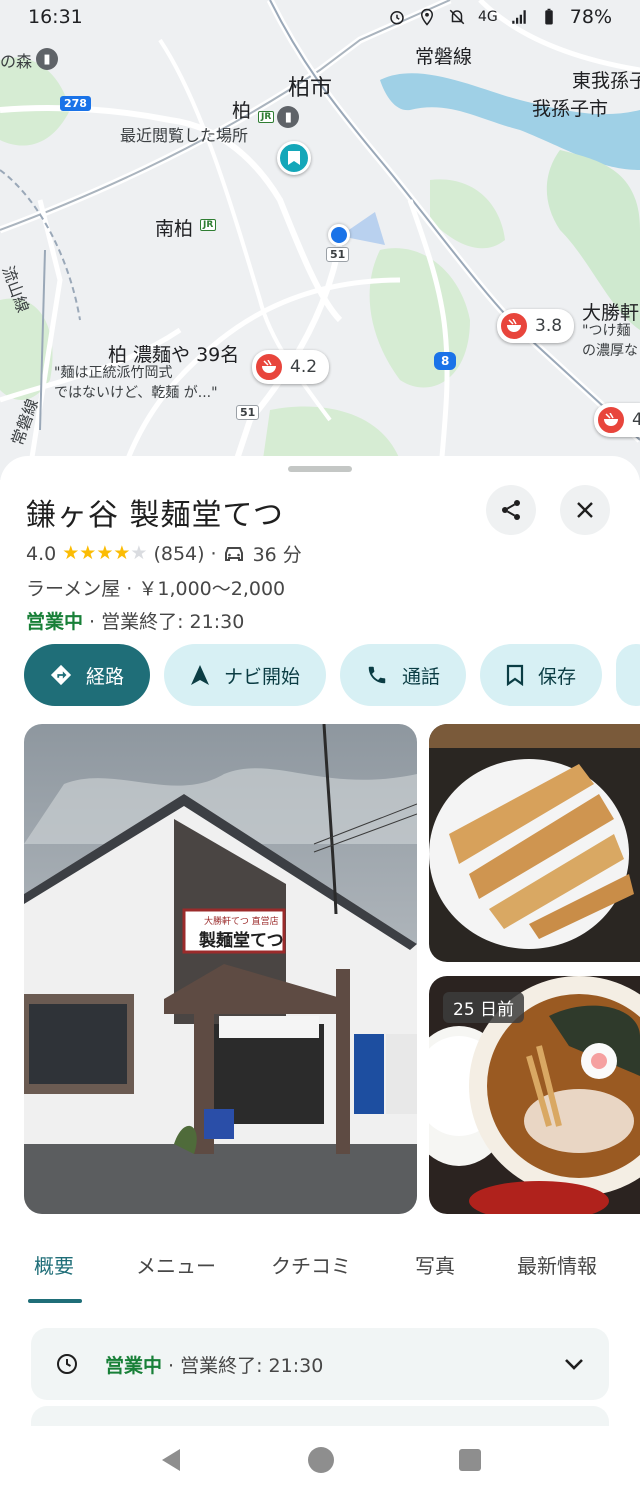 Image resolution: width=640 pixels, height=1494 pixels. What do you see at coordinates (470, 1460) in the screenshot?
I see `recents-nav-icon` at bounding box center [470, 1460].